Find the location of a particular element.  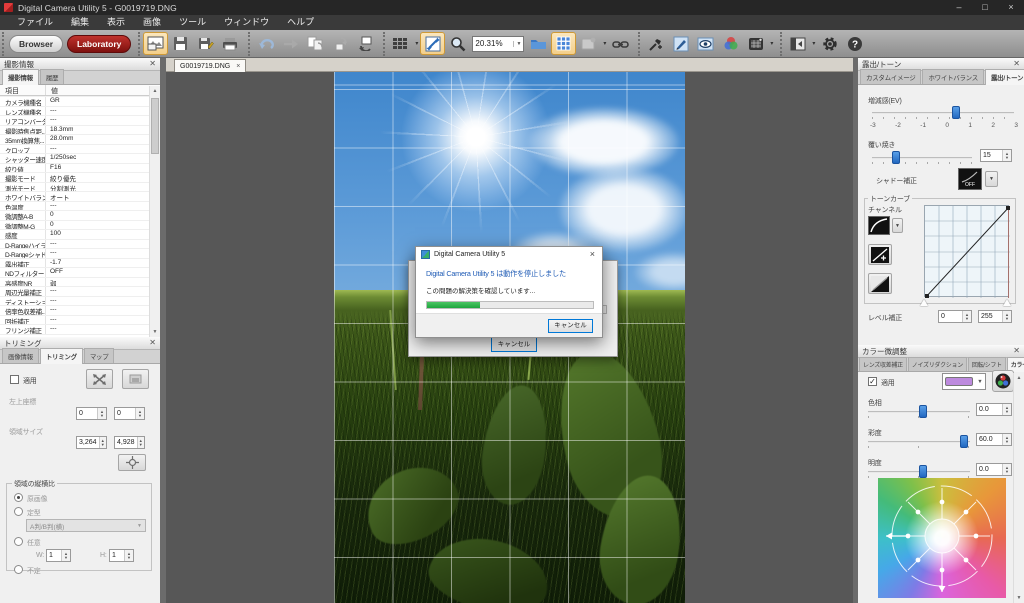

table-row: カメラ機種名 GR is located at coordinates (74, 102).